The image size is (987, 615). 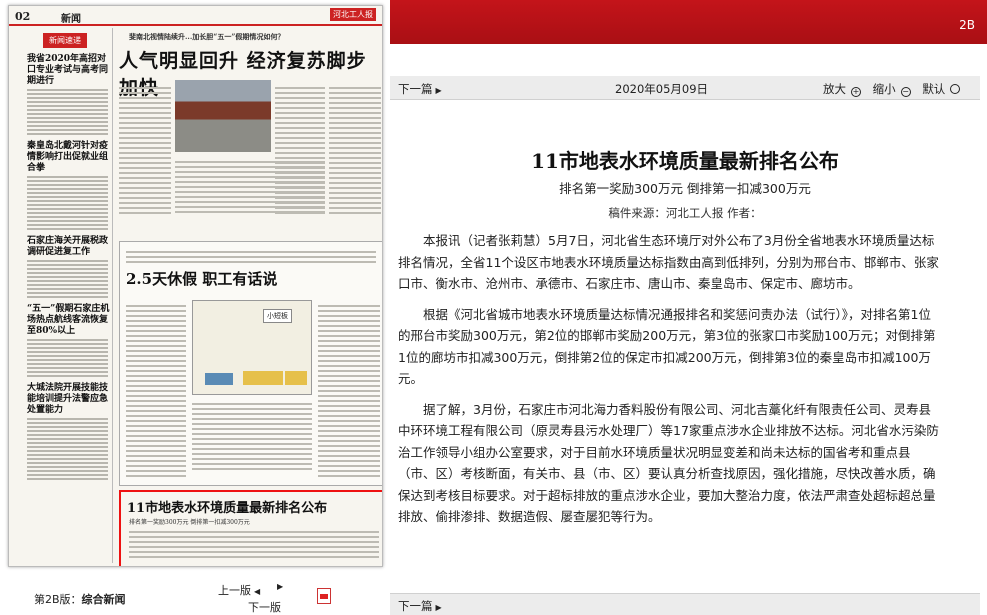 What do you see at coordinates (277, 316) in the screenshot?
I see `cartoon-caption: 小短板` at bounding box center [277, 316].